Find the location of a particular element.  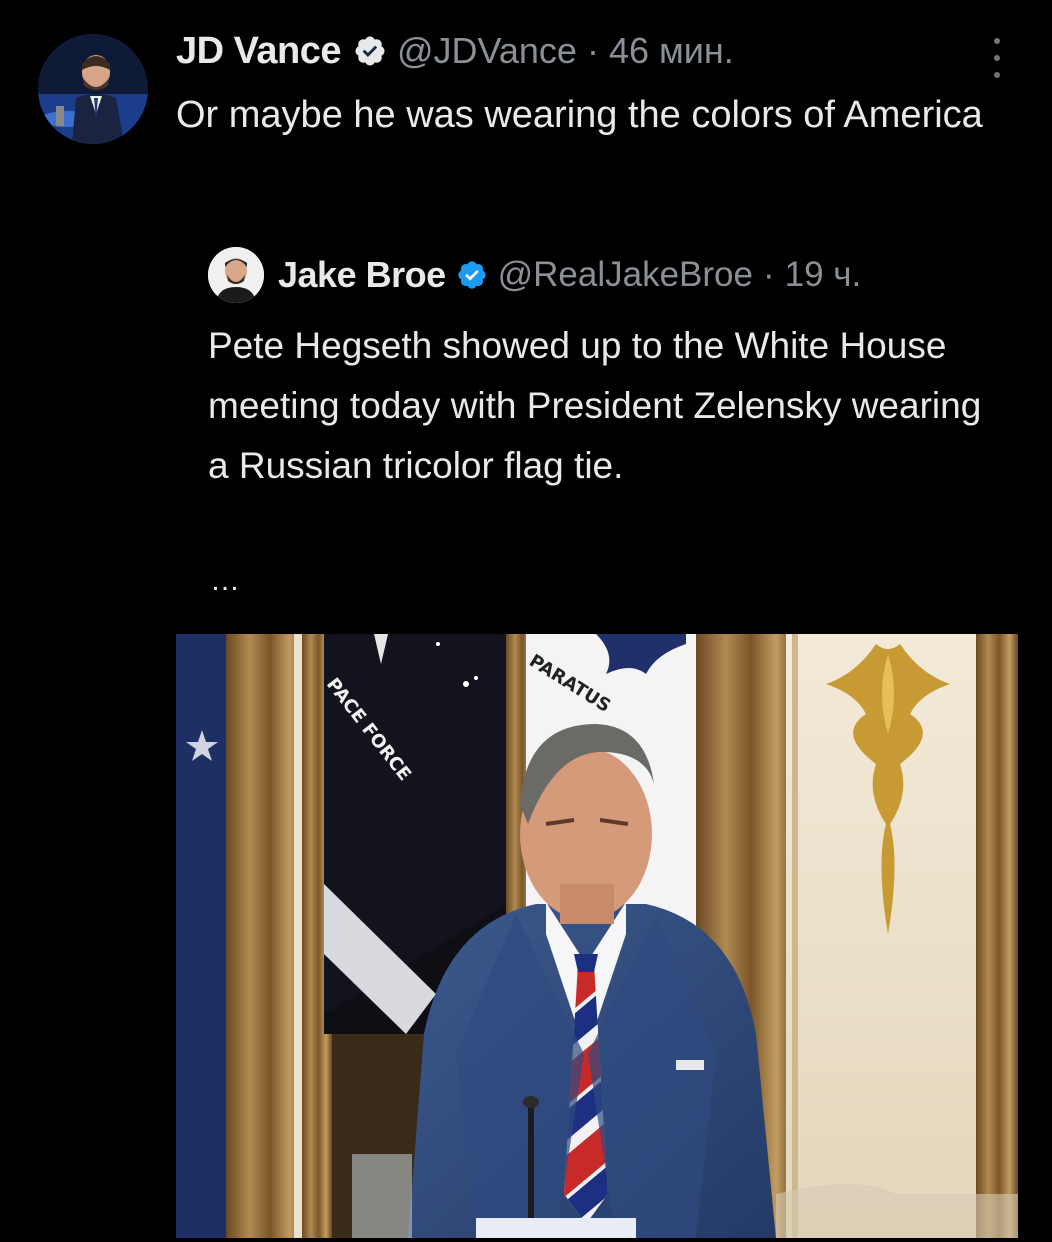

quoted-post-timestamp: 19 ч. is located at coordinates (823, 275).